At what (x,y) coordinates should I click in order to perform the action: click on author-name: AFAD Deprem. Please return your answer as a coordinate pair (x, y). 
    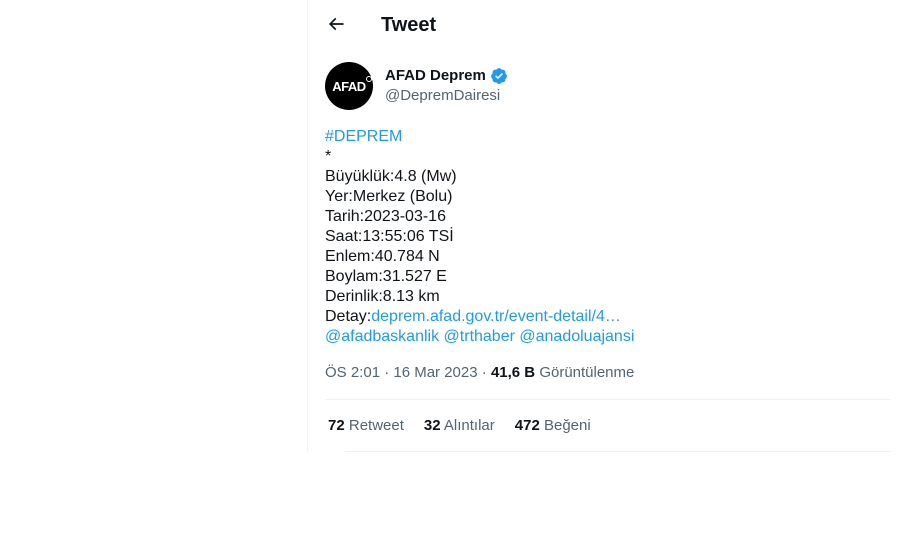
    Looking at the image, I should click on (446, 76).